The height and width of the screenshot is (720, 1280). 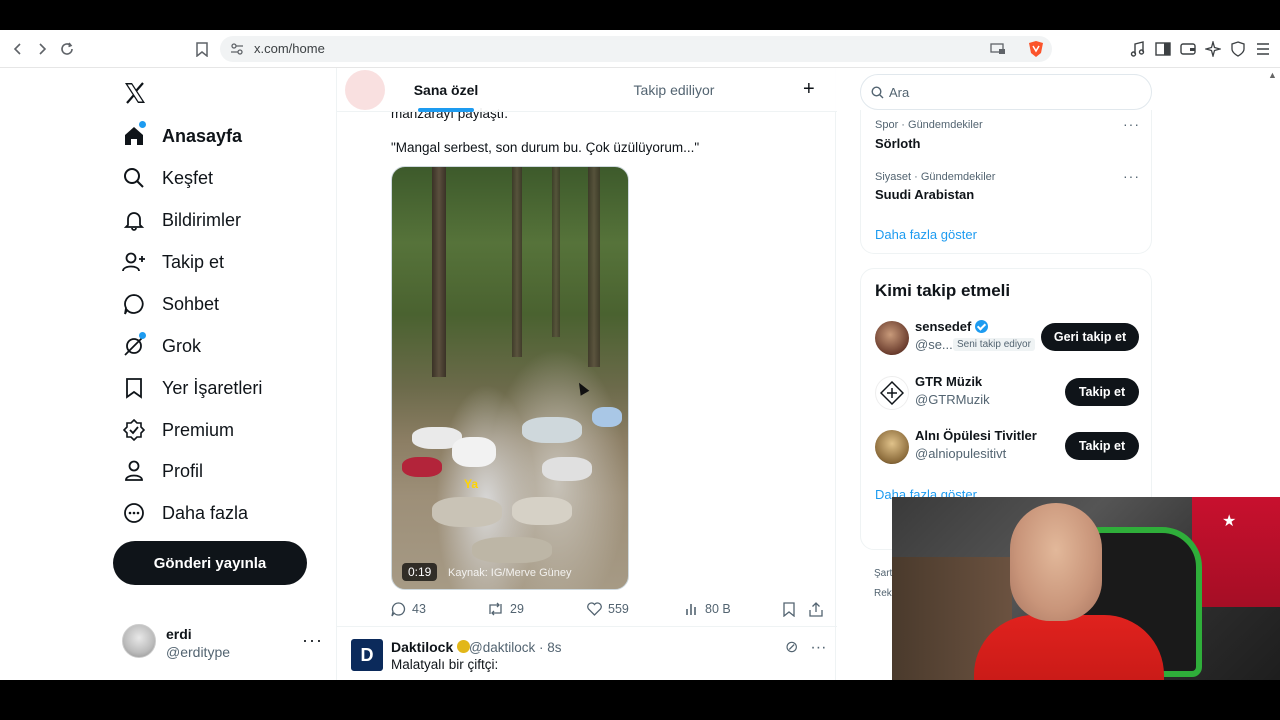 I want to click on sidebar-item-bookmarks: Yer İşaretleri, so click(x=191, y=388).